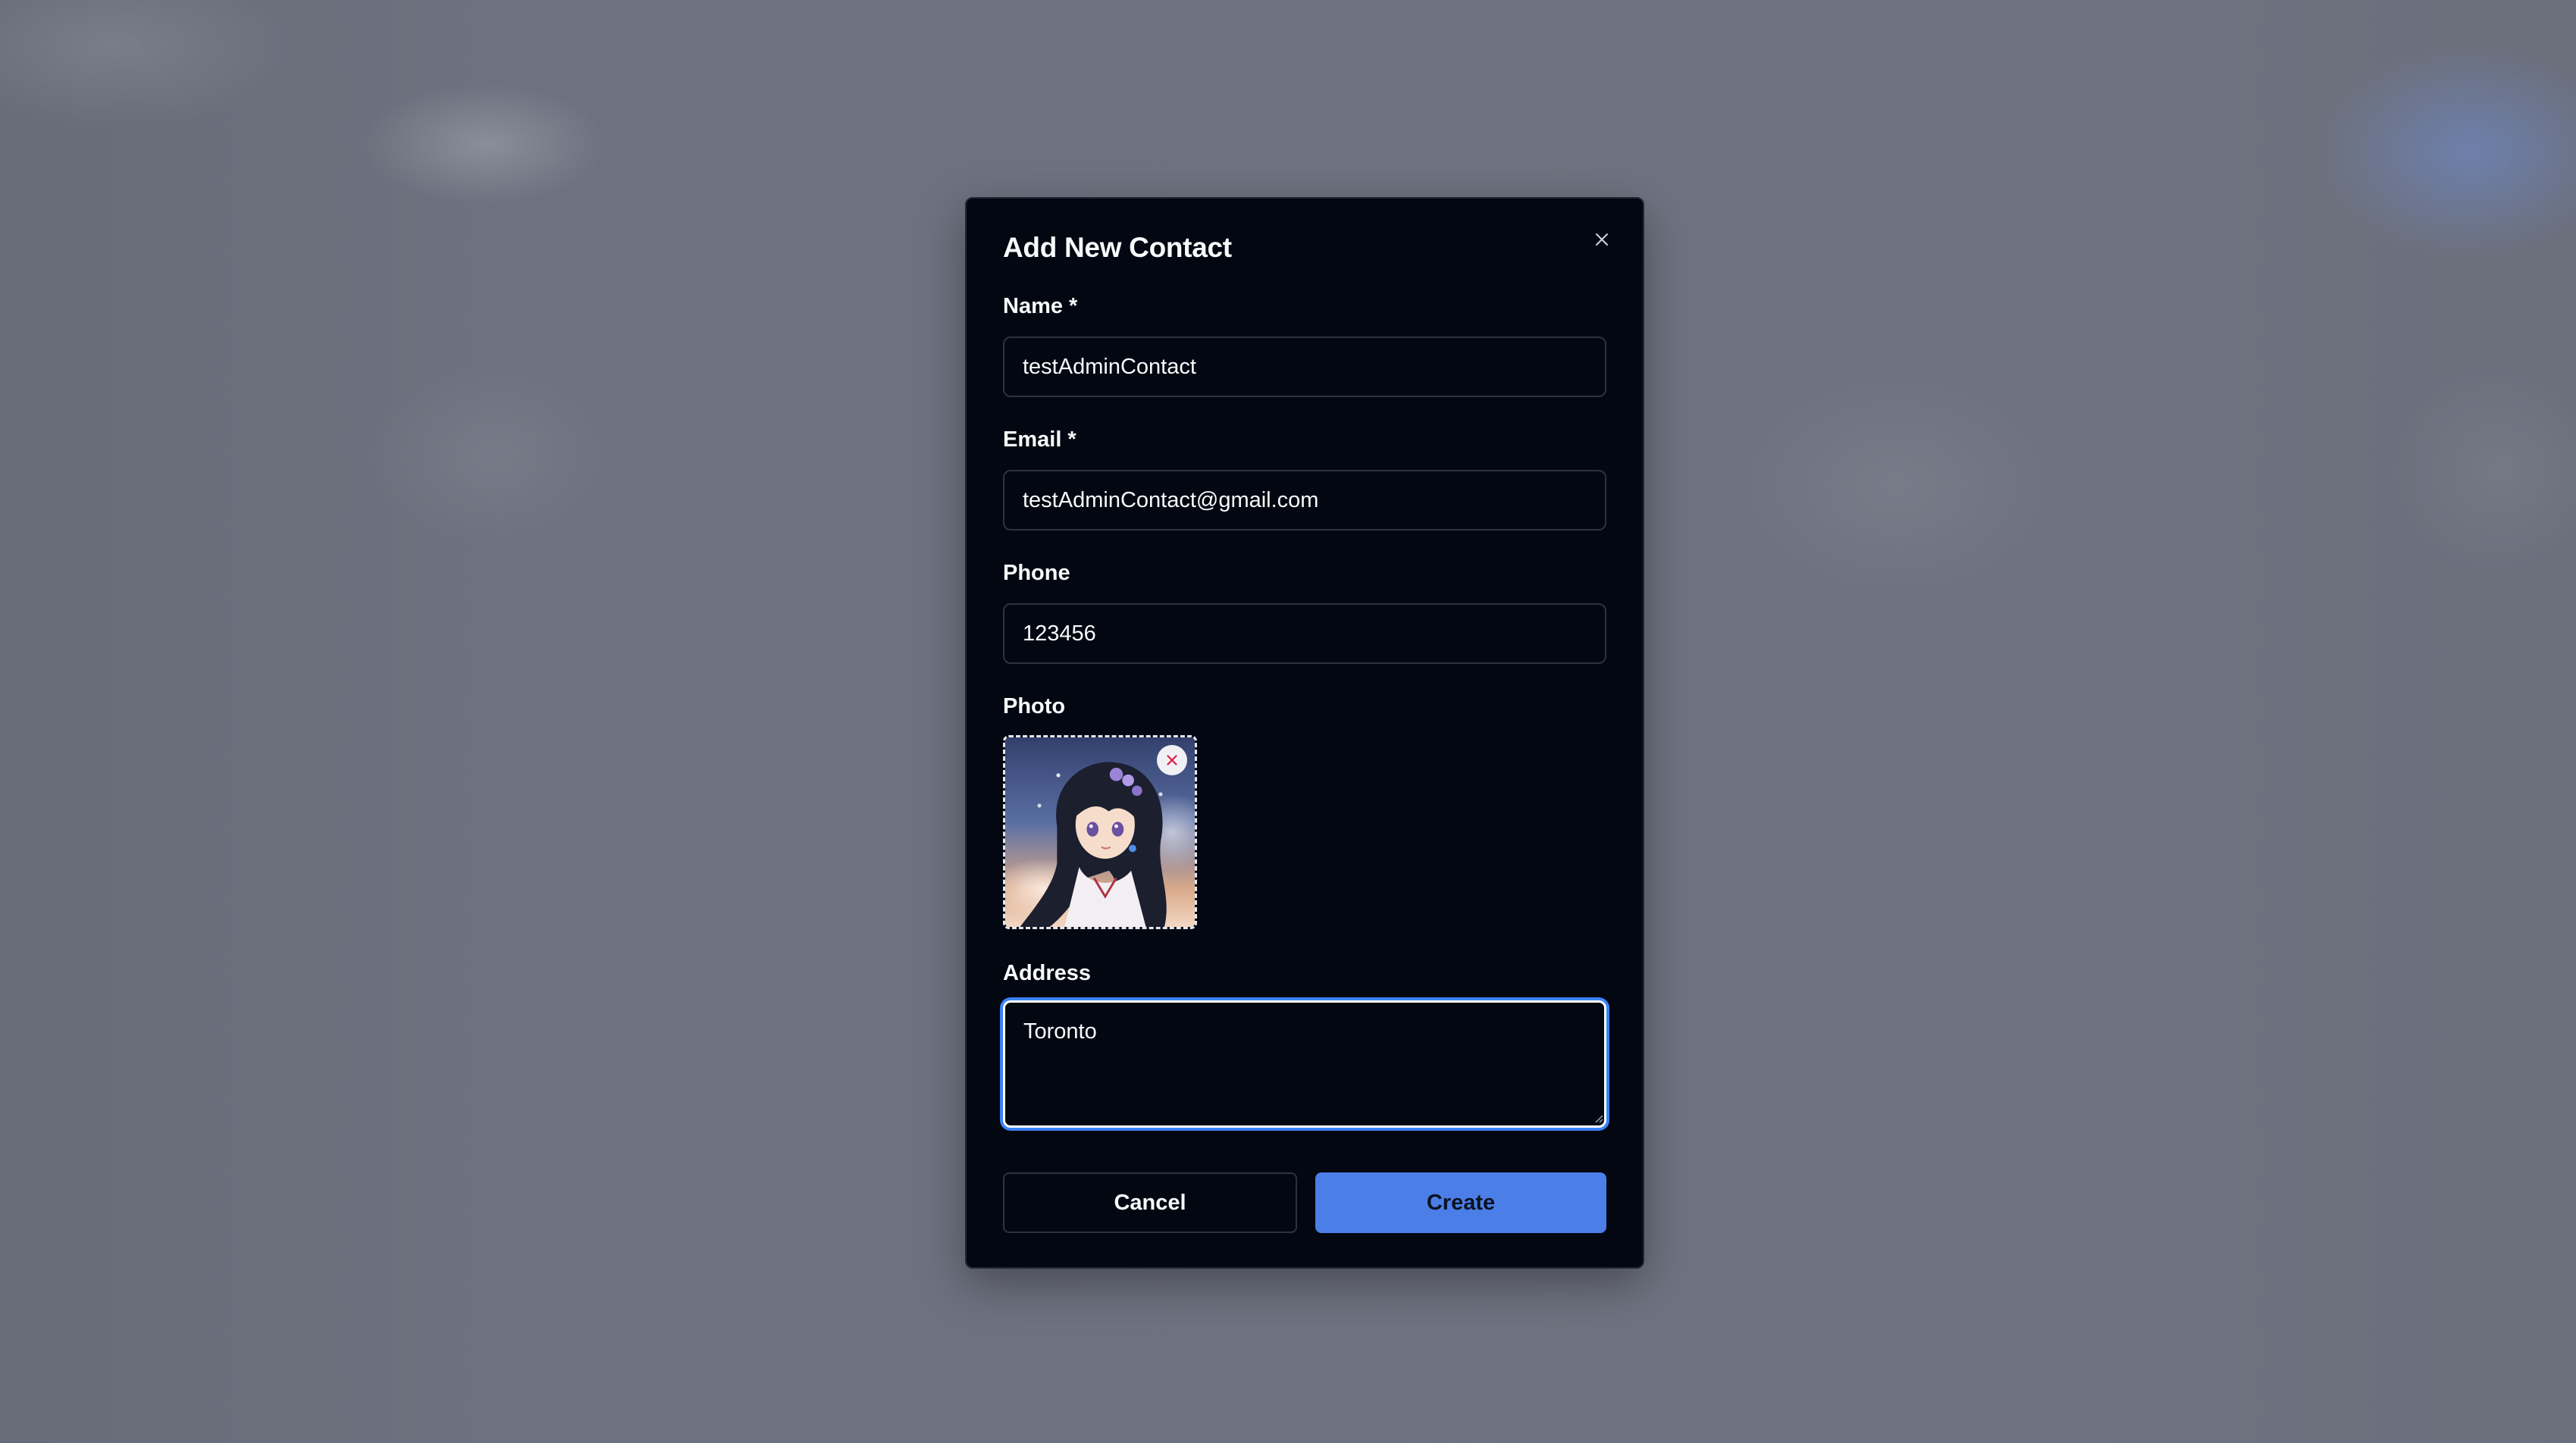 The height and width of the screenshot is (1443, 2576). What do you see at coordinates (1036, 573) in the screenshot?
I see `phone-label: Phone` at bounding box center [1036, 573].